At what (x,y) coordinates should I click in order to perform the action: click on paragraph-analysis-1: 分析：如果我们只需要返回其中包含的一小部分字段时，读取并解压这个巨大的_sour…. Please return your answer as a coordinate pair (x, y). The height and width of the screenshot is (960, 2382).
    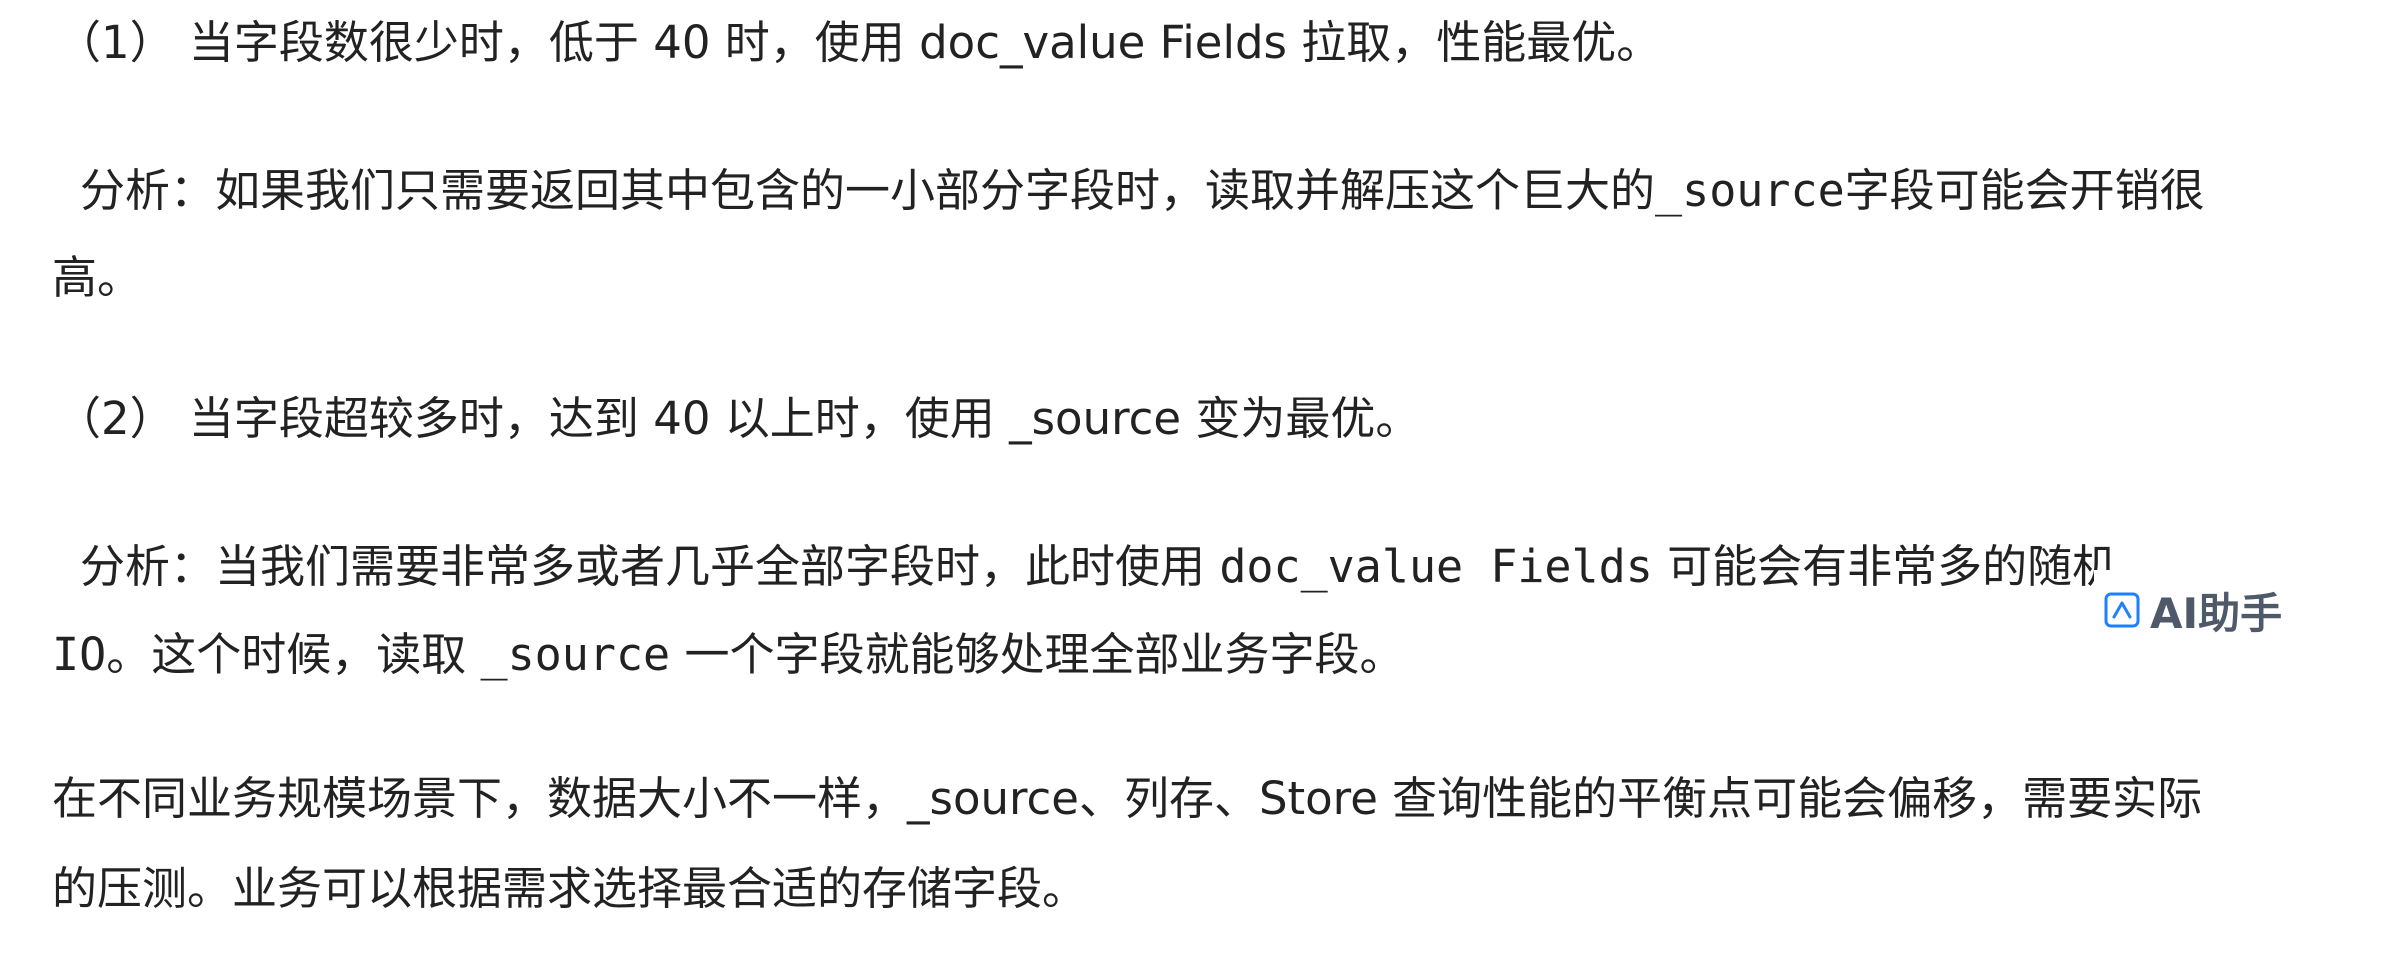
    Looking at the image, I should click on (1142, 191).